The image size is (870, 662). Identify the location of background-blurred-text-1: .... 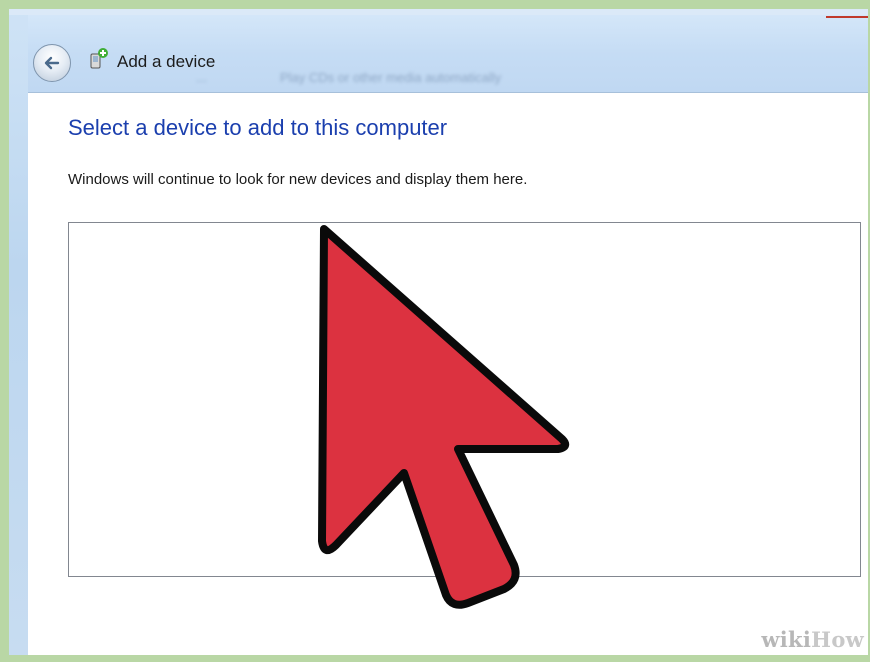
(201, 77).